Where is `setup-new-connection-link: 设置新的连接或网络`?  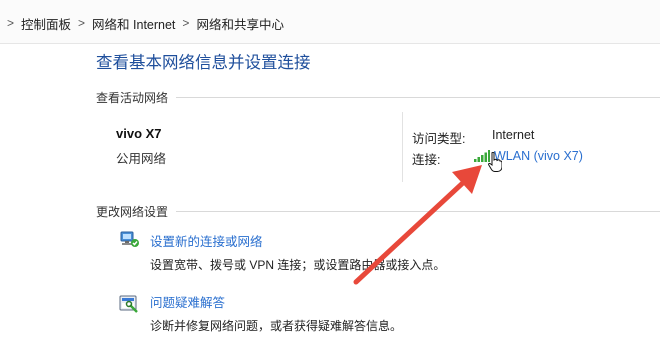
setup-new-connection-link: 设置新的连接或网络 is located at coordinates (206, 240).